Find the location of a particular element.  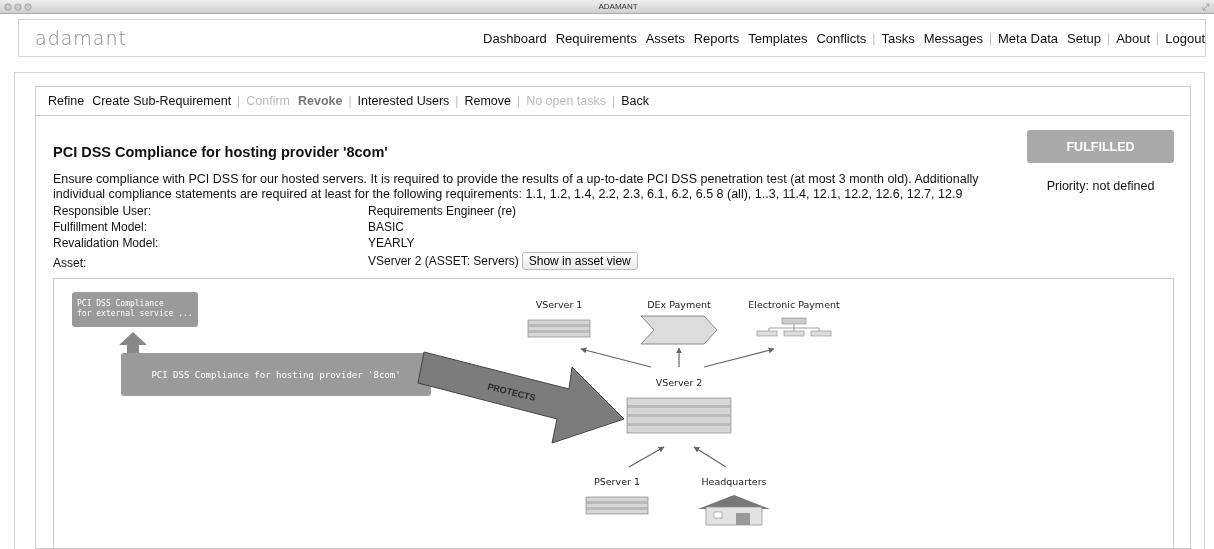

field-value: YEARLY is located at coordinates (391, 243).